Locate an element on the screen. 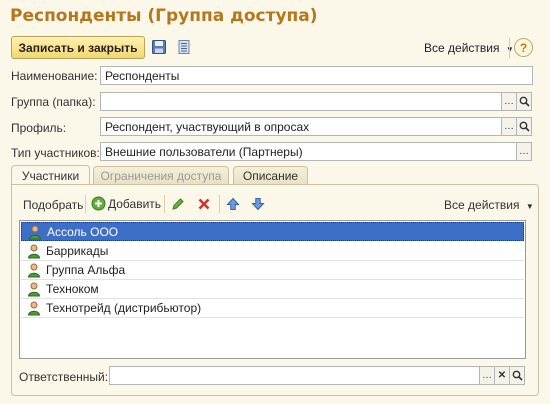 The width and height of the screenshot is (550, 404). arrow-down-icon is located at coordinates (258, 204).